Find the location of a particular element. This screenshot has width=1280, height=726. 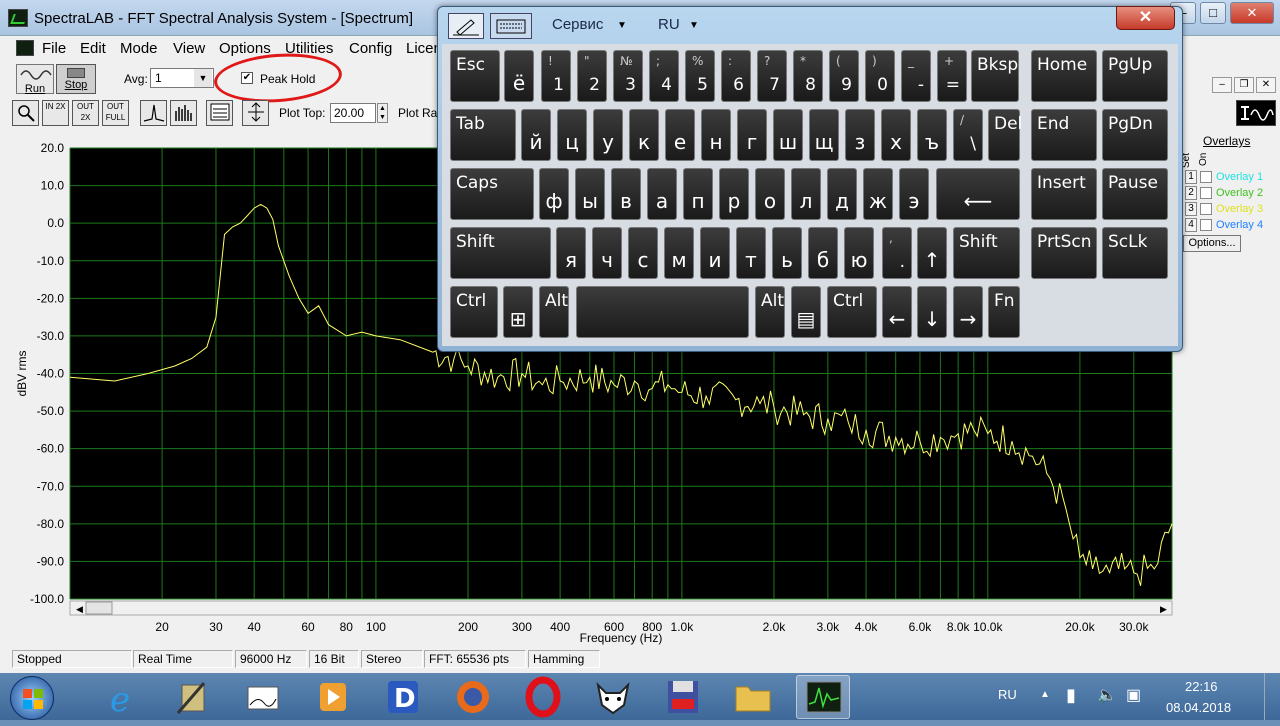

menu-config: Config is located at coordinates (370, 48).